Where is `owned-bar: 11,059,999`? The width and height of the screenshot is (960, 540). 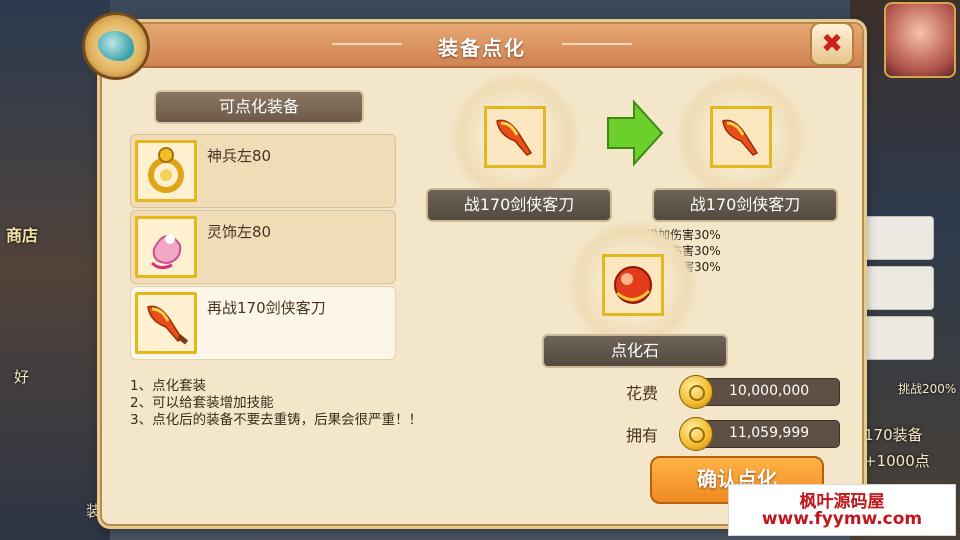
owned-bar: 11,059,999 is located at coordinates (759, 434).